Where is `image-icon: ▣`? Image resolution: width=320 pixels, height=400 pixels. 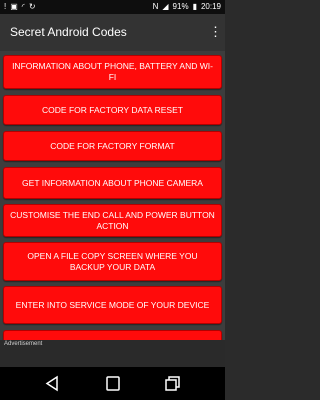 image-icon: ▣ is located at coordinates (14, 6).